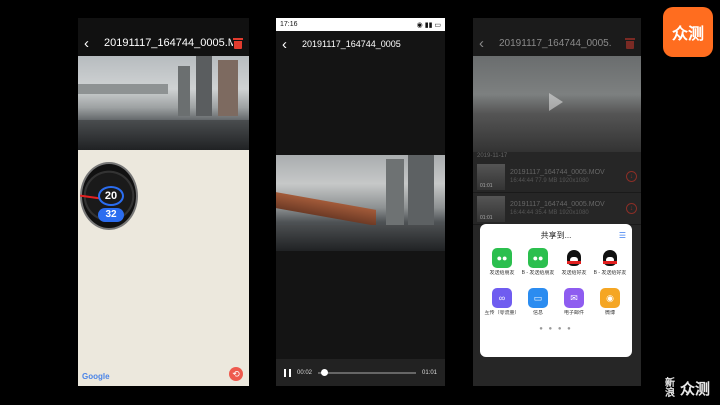  I want to click on pause-icon, so click(287, 372).